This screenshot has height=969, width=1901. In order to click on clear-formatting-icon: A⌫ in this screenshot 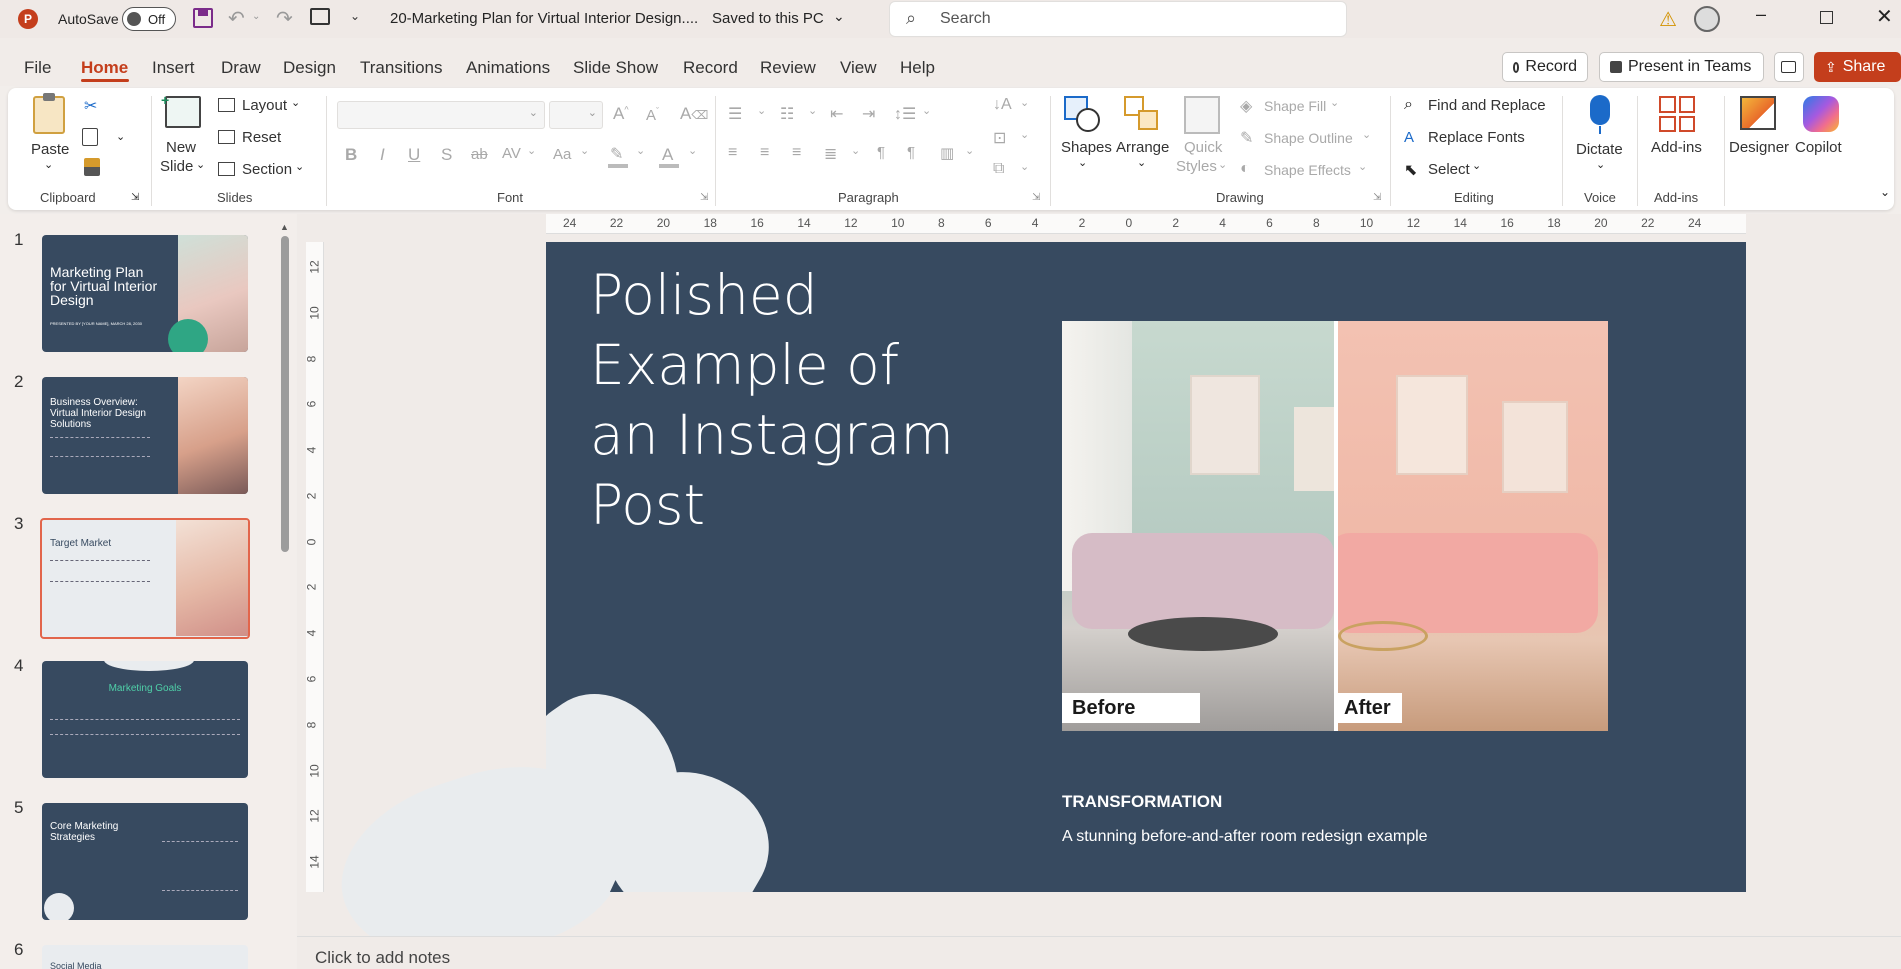, I will do `click(694, 114)`.